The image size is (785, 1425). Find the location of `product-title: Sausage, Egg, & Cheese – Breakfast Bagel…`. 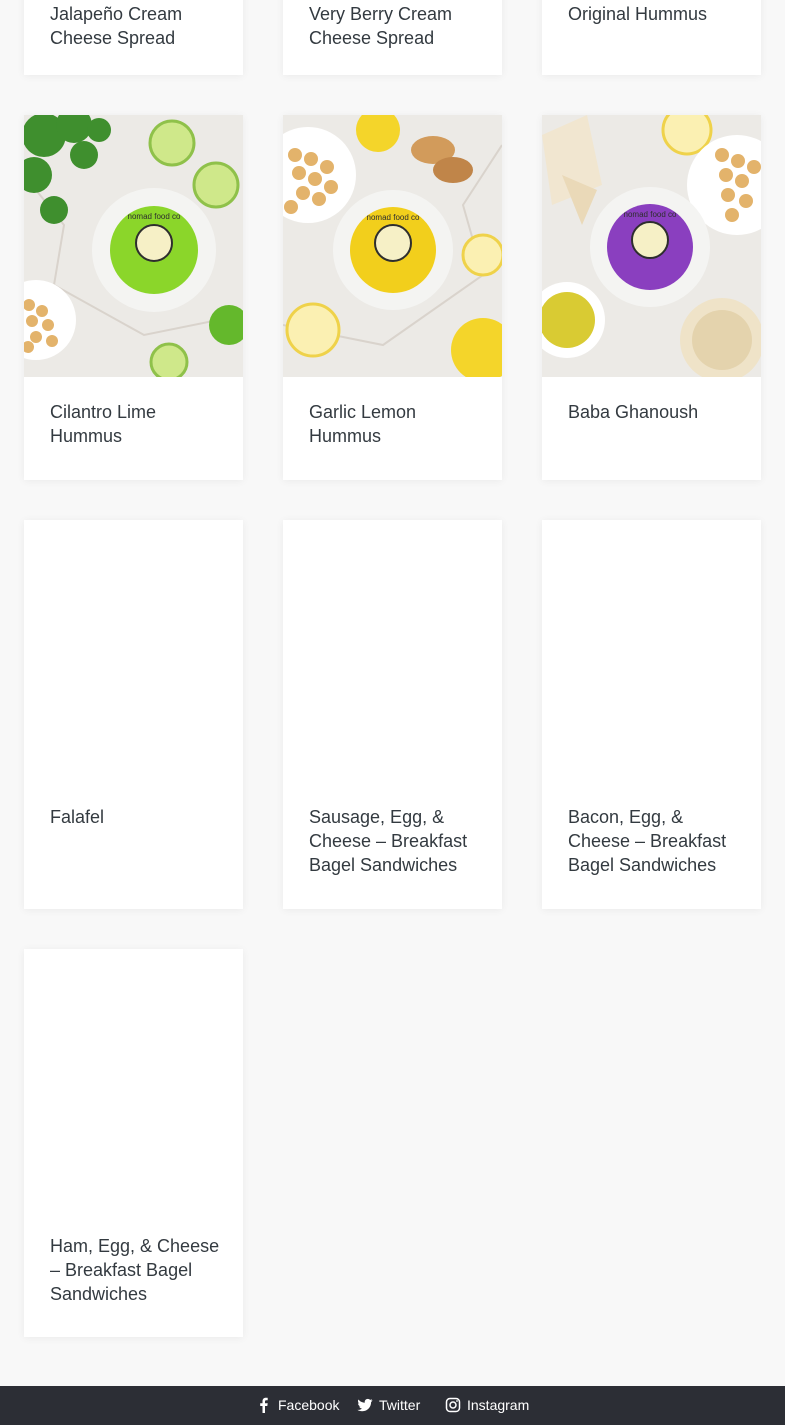

product-title: Sausage, Egg, & Cheese – Breakfast Bagel… is located at coordinates (394, 841).